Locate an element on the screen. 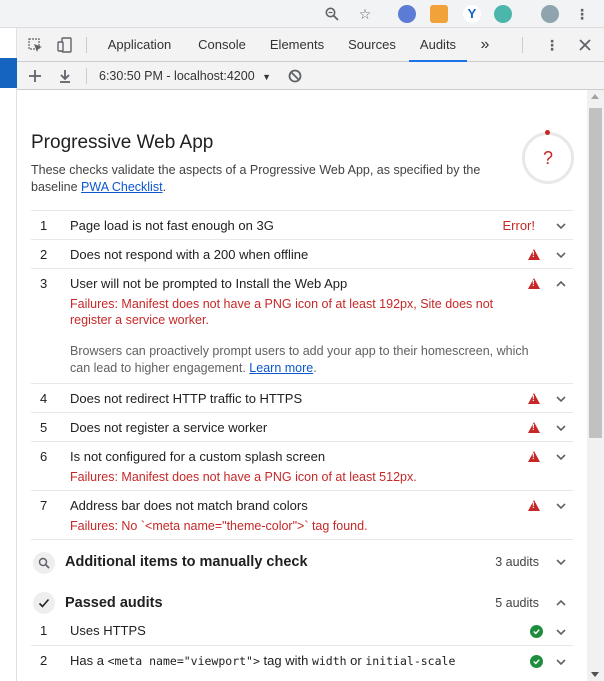 Image resolution: width=604 pixels, height=681 pixels. devtools-menu-icon: ⋮ is located at coordinates (552, 45).